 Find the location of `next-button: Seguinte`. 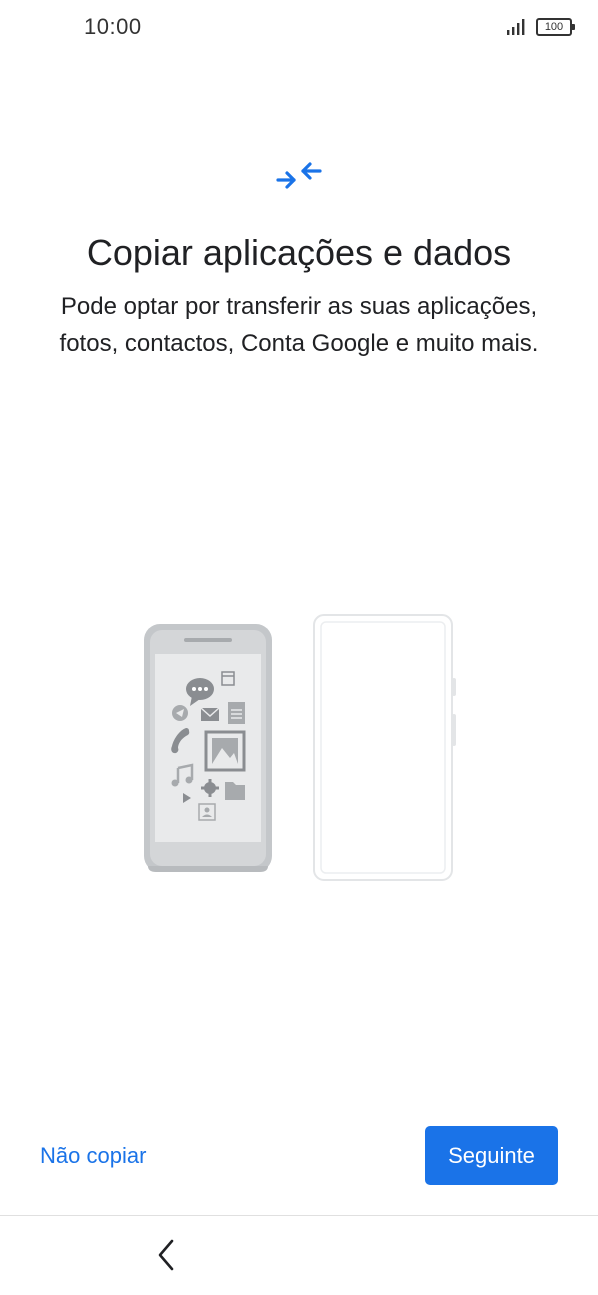

next-button: Seguinte is located at coordinates (491, 1155).